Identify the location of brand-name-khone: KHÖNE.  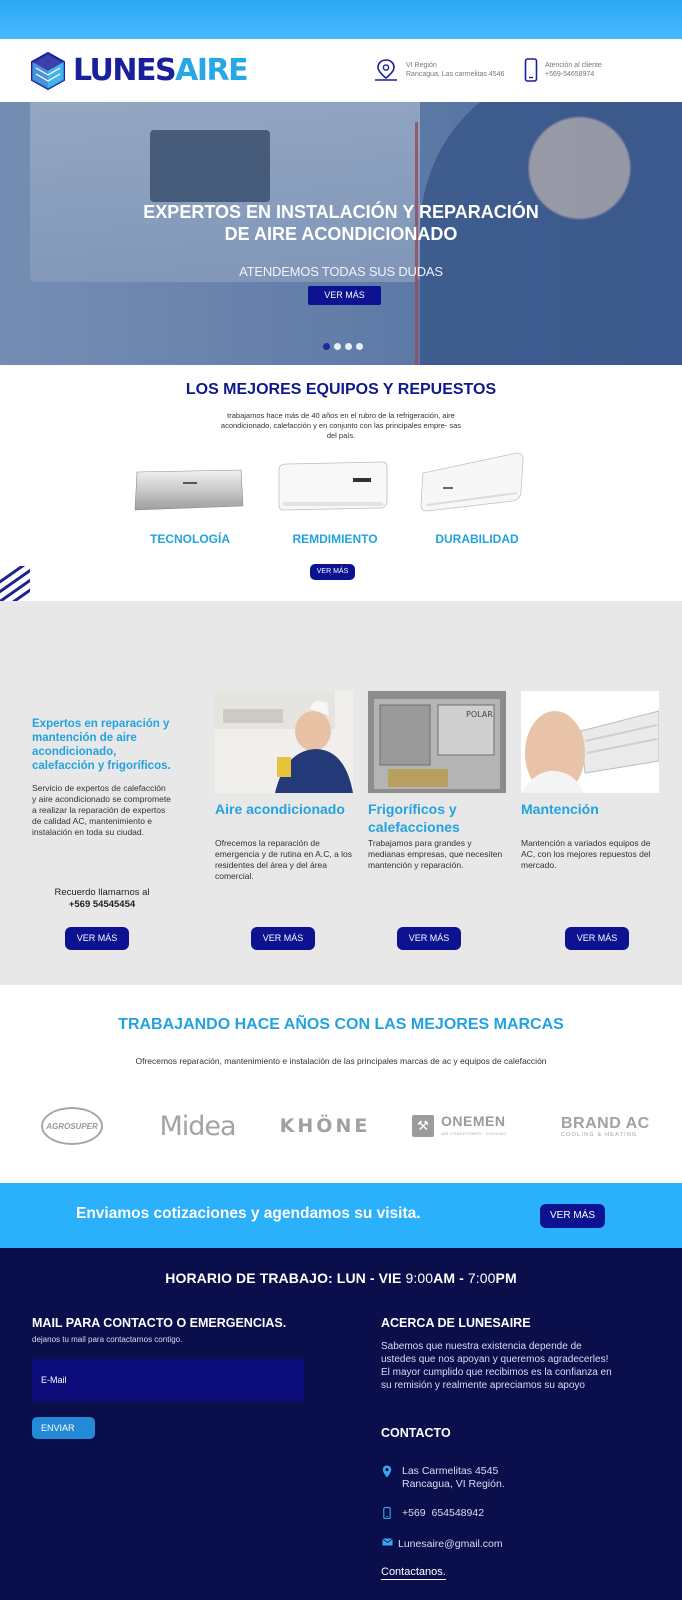
(325, 1126).